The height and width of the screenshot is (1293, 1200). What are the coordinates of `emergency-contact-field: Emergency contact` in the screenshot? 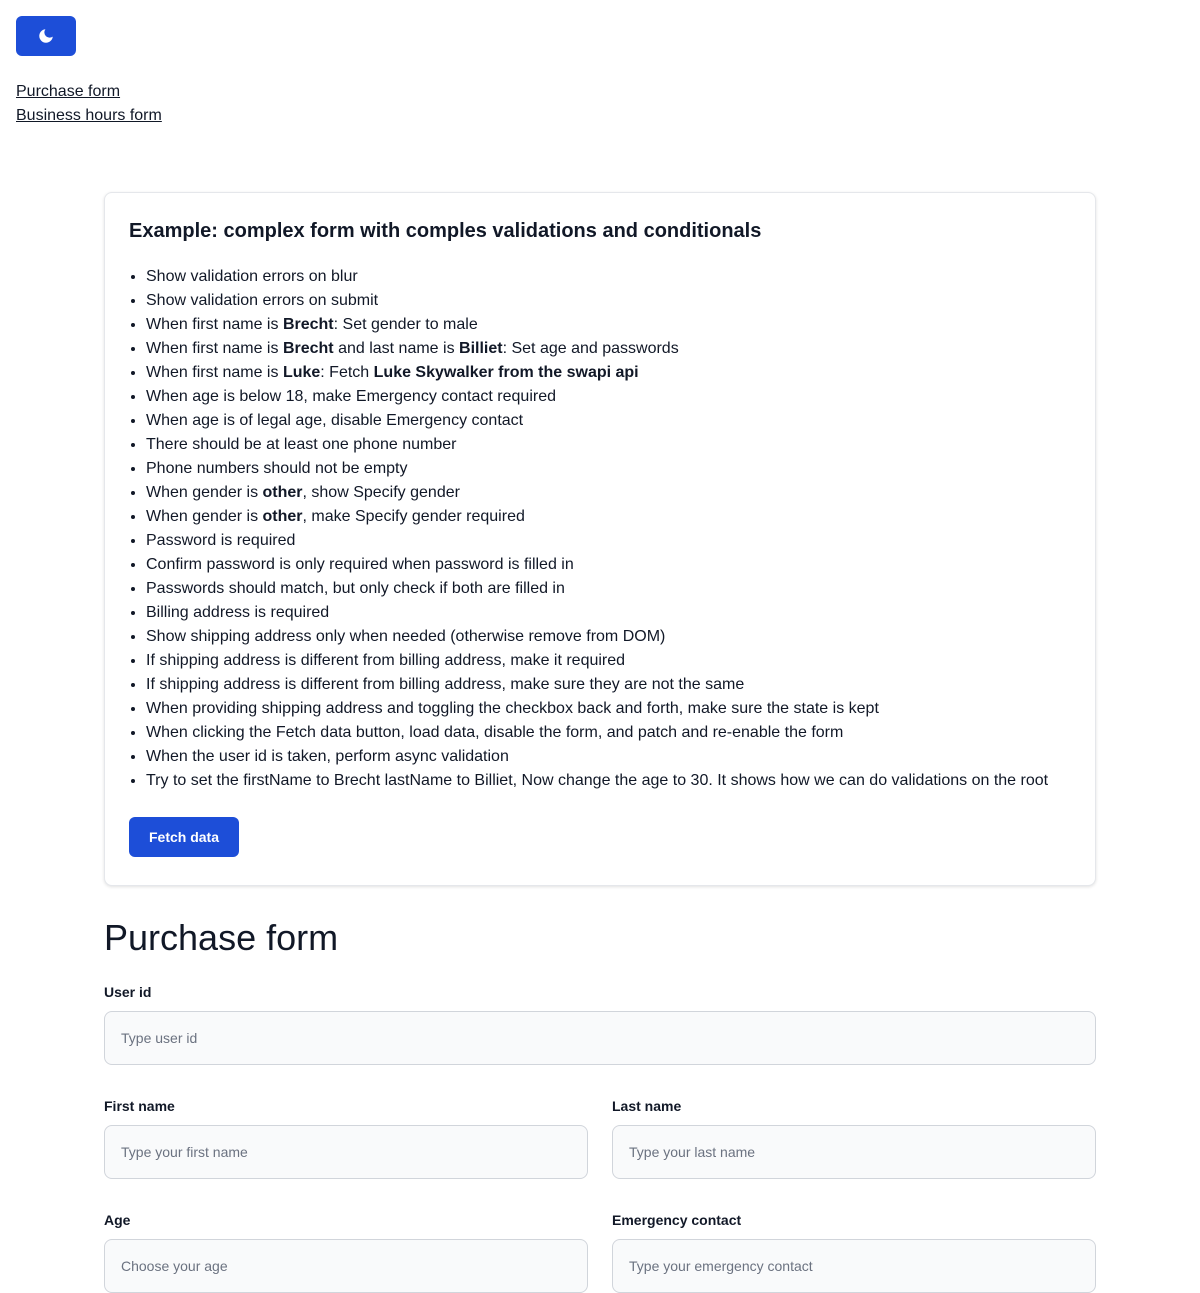 It's located at (854, 1251).